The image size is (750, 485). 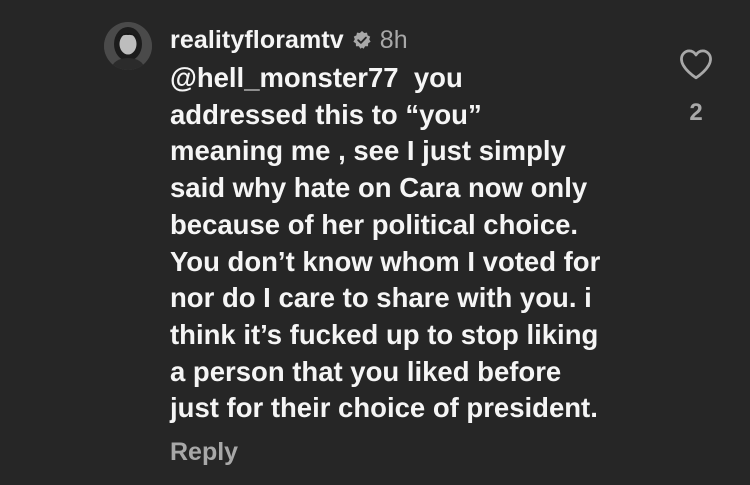 I want to click on comment-line: @hell_monster77 you, so click(x=420, y=78).